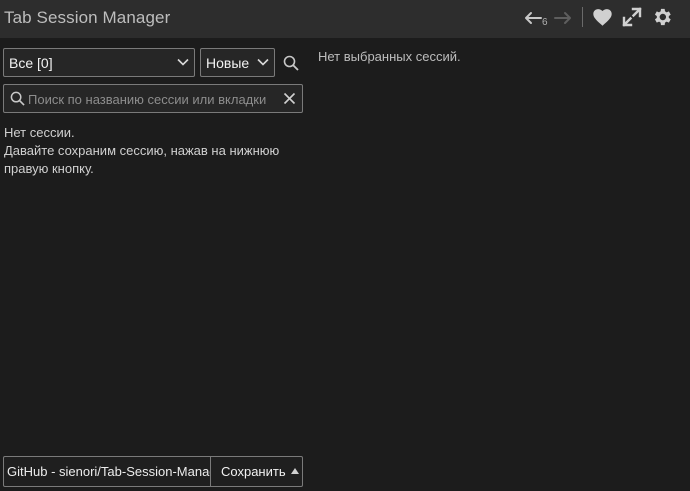  I want to click on sort-order-select: Новые, so click(237, 62).